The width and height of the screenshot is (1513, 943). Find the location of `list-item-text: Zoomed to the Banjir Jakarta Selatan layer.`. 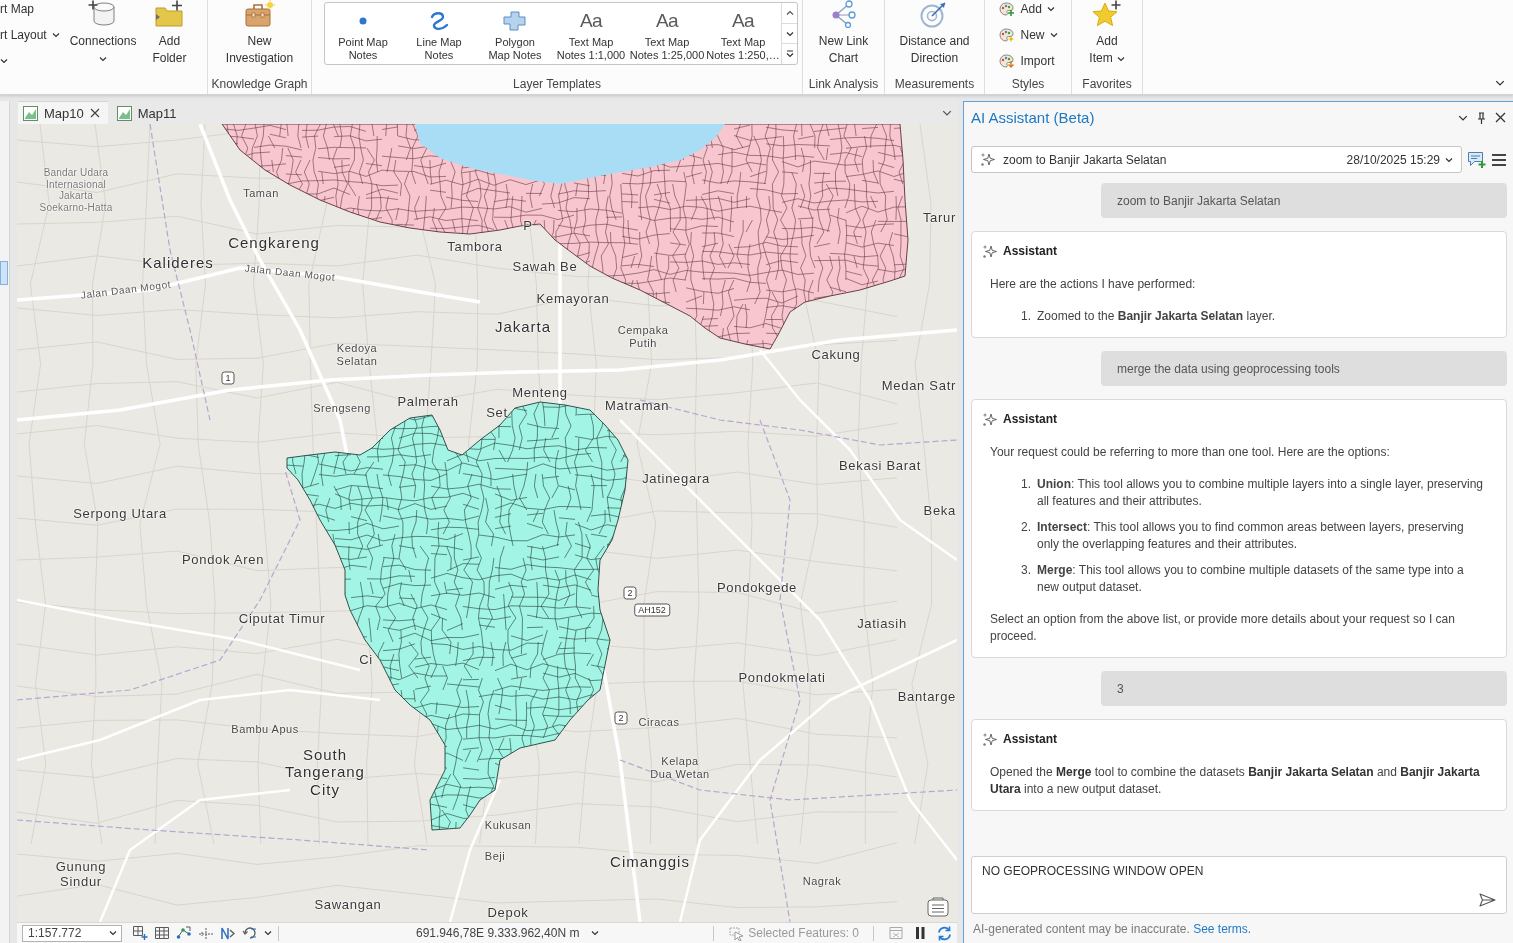

list-item-text: Zoomed to the Banjir Jakarta Selatan layer. is located at coordinates (1157, 316).